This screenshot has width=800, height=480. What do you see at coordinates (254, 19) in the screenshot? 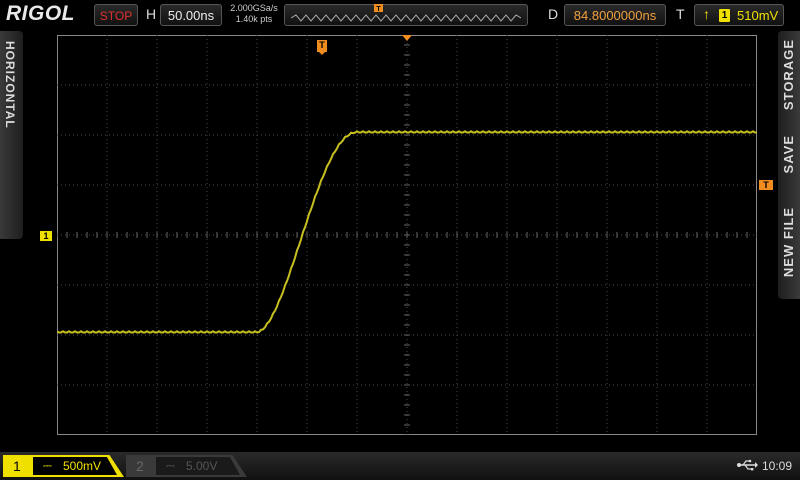
I see `memory-depth: 1.40k pts` at bounding box center [254, 19].